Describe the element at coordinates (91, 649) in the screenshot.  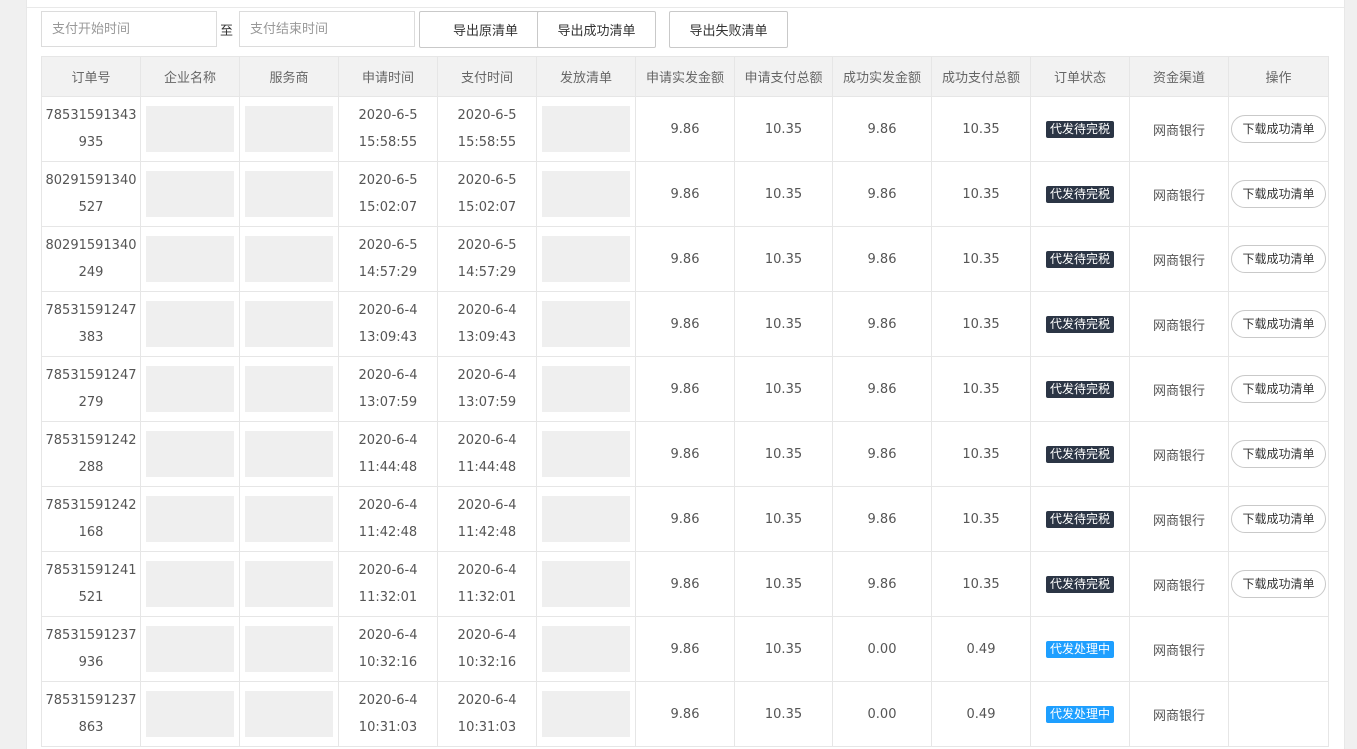
I see `order-id-cell: 78531591237936` at that location.